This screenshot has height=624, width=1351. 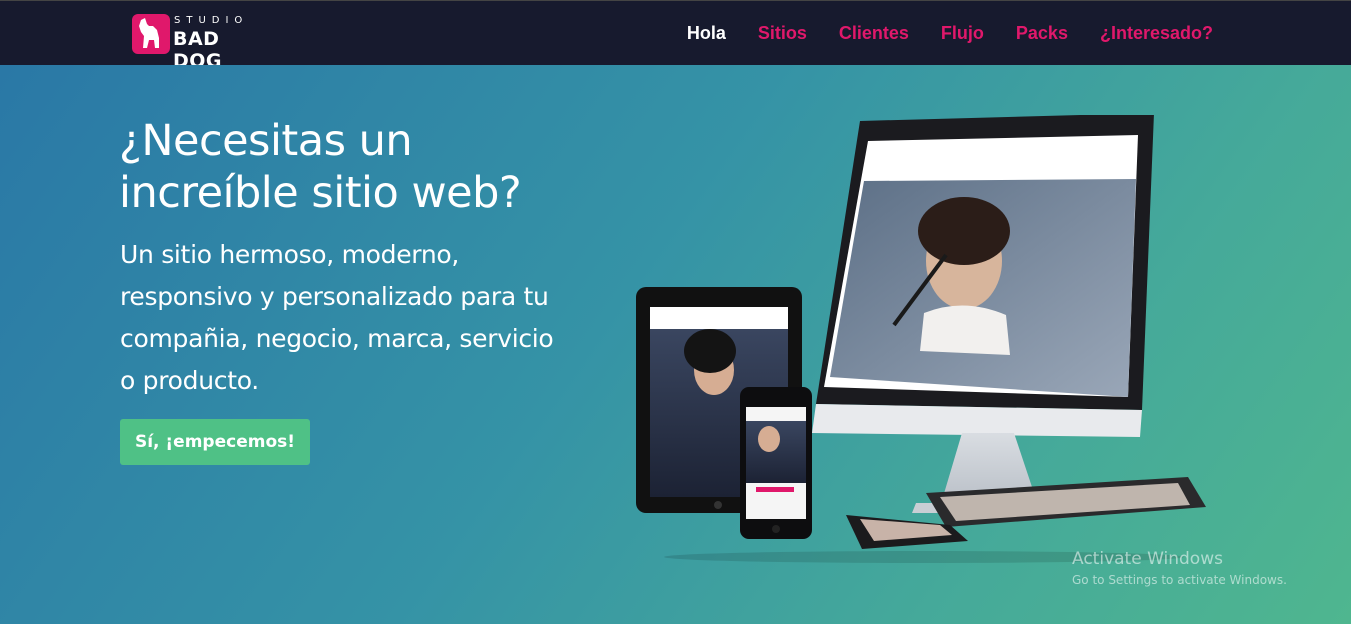 What do you see at coordinates (782, 33) in the screenshot?
I see `nav-item-sitios: Sitios` at bounding box center [782, 33].